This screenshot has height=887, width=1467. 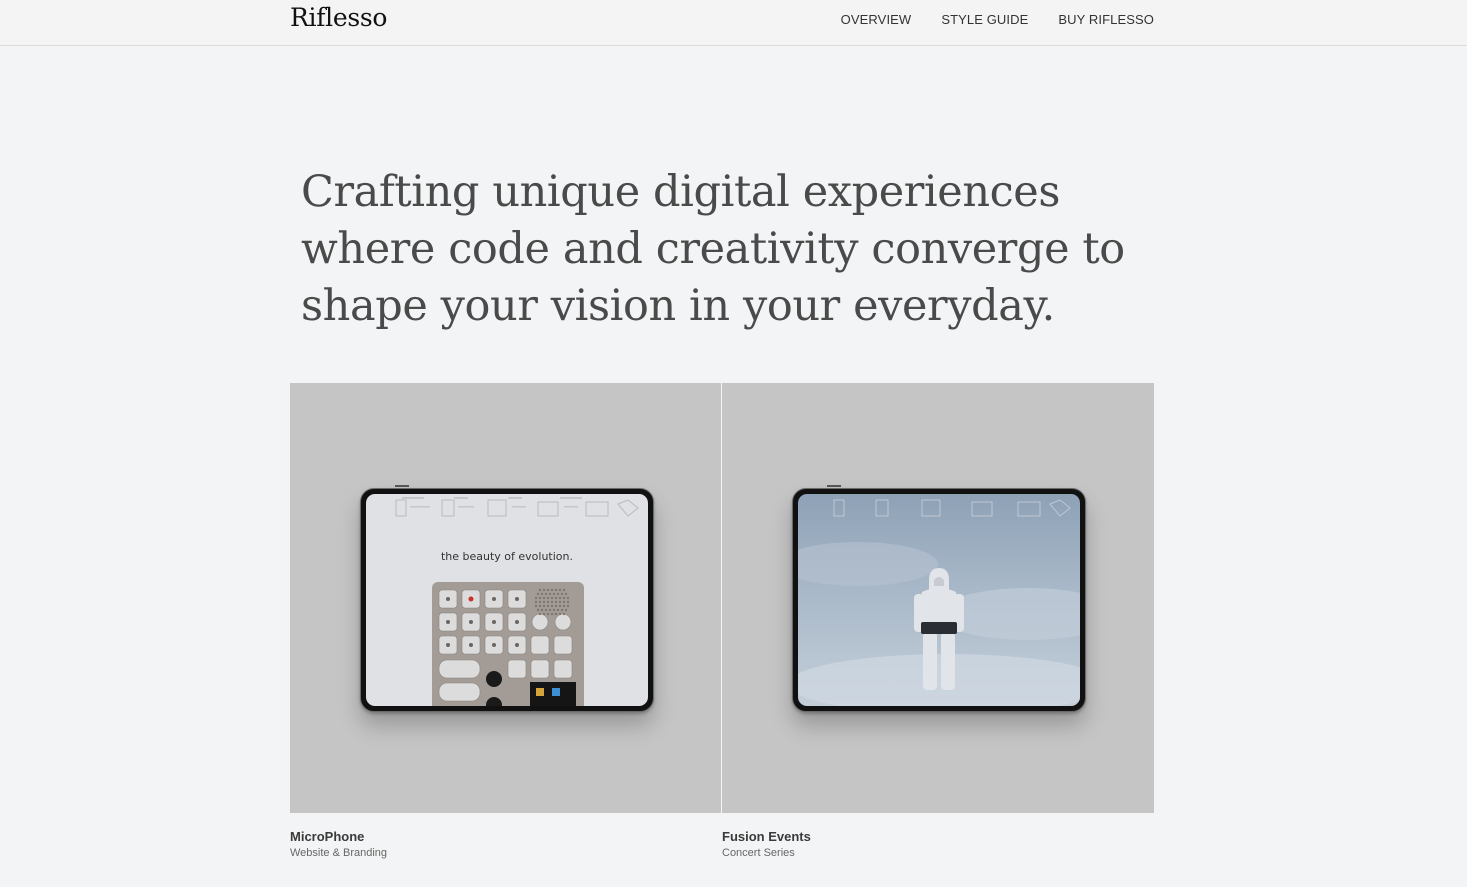 I want to click on brand-logo-link: Riflesso, so click(x=338, y=17).